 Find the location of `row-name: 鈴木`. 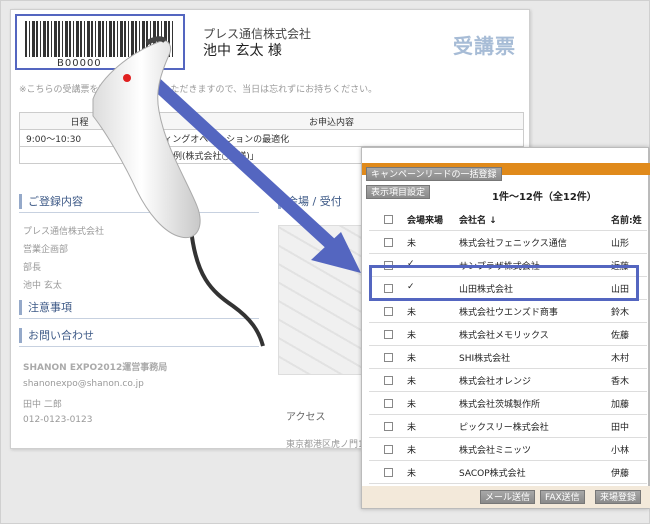

row-name: 鈴木 is located at coordinates (620, 313).